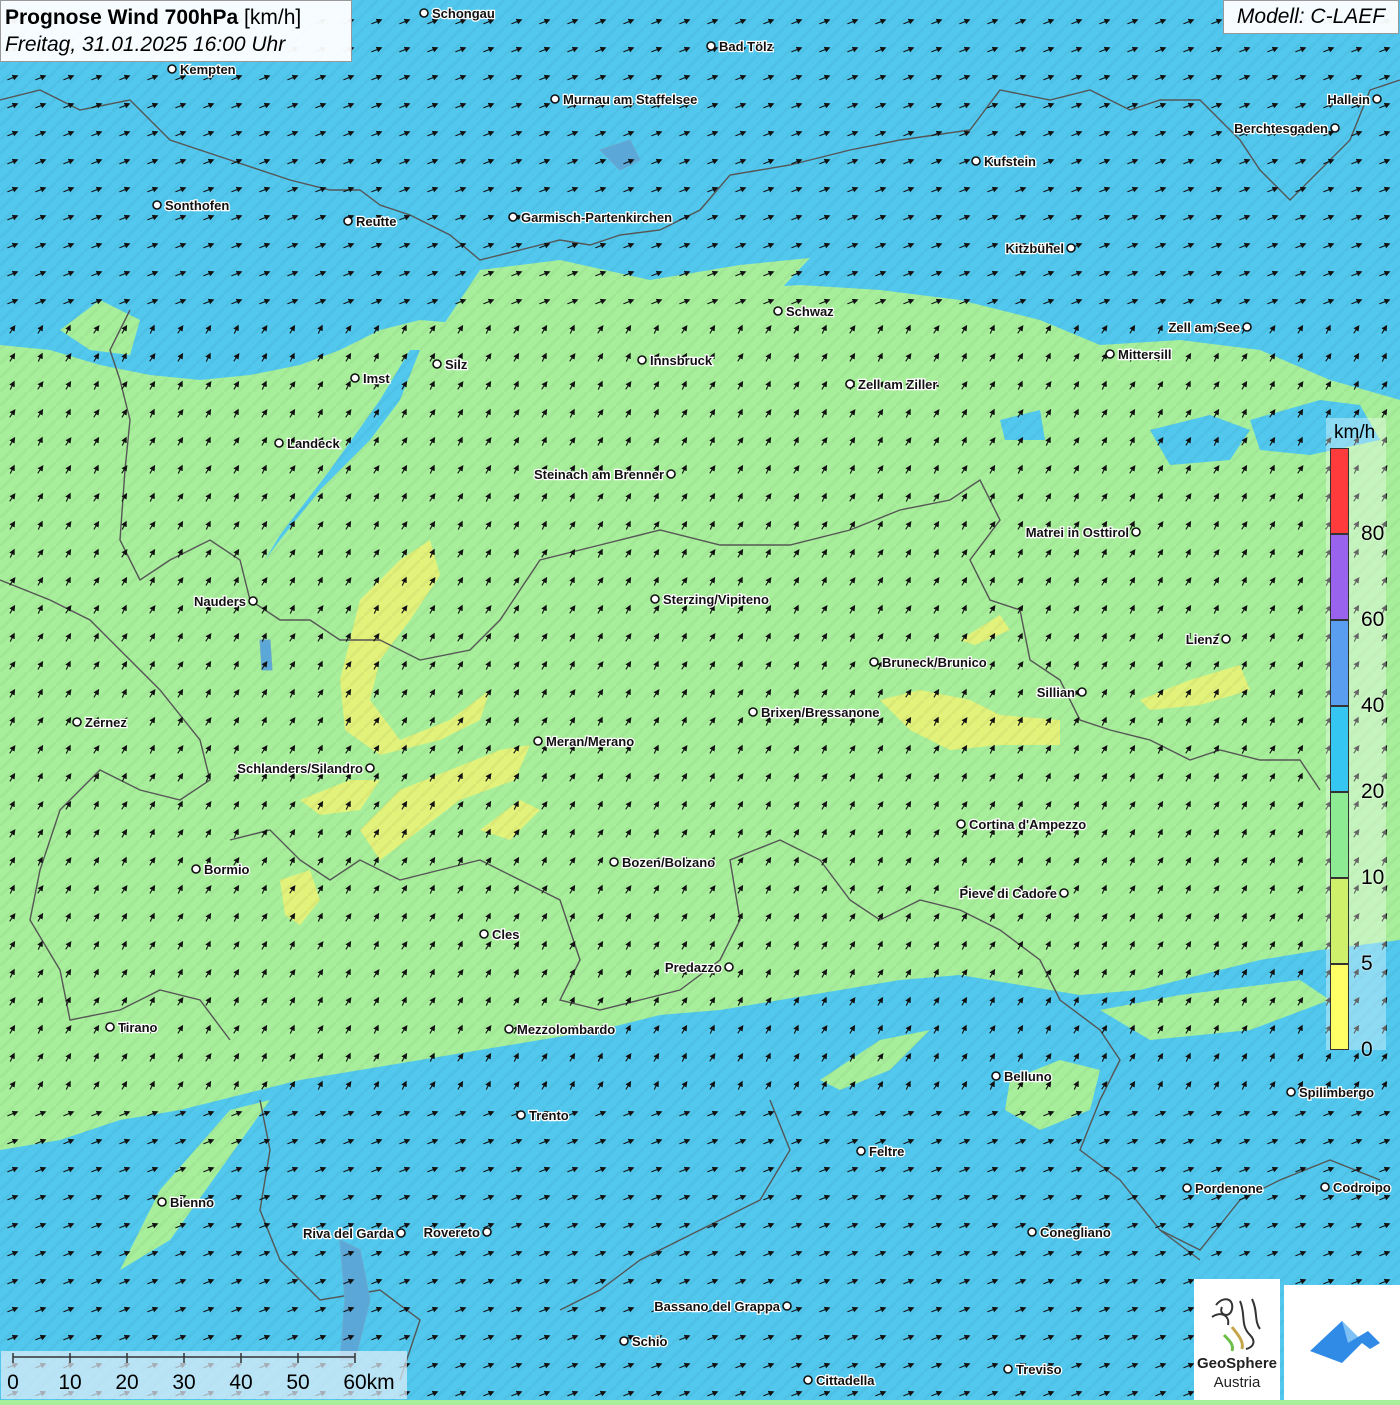 The image size is (1400, 1405). What do you see at coordinates (560, 1029) in the screenshot?
I see `city-mezzolombardo: Mezzolombardo` at bounding box center [560, 1029].